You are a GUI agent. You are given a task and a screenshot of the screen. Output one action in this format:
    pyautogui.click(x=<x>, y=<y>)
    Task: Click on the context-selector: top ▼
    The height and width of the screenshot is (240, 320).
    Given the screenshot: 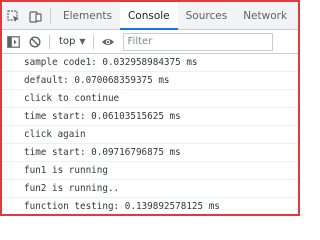 What is the action you would take?
    pyautogui.click(x=71, y=42)
    